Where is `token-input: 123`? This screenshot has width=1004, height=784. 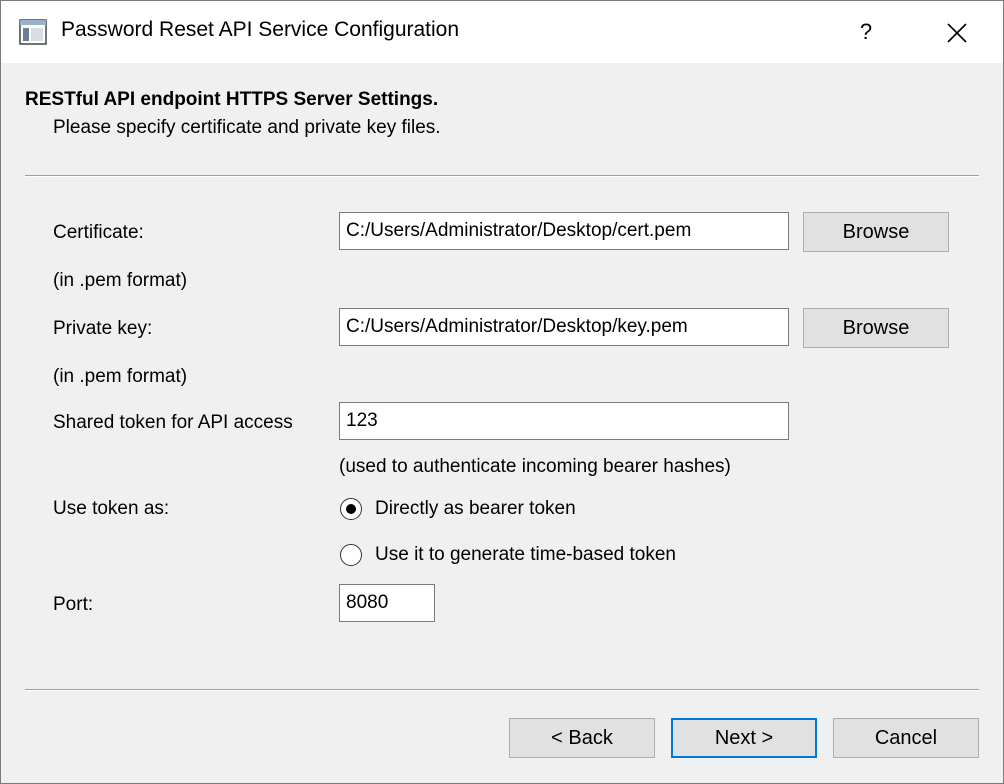
token-input: 123 is located at coordinates (564, 421).